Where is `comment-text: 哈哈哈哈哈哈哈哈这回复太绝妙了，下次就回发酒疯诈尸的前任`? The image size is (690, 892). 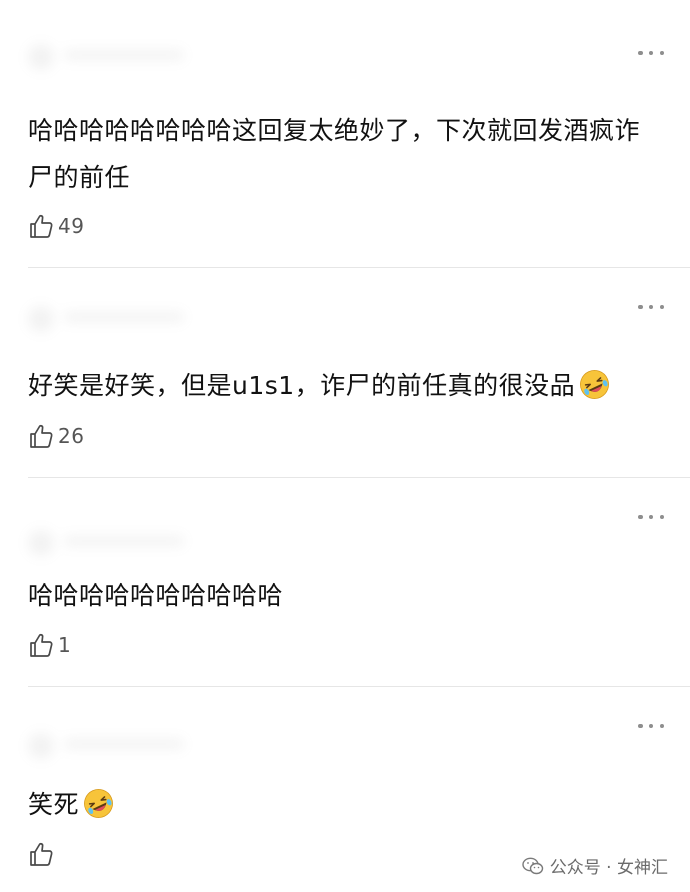 comment-text: 哈哈哈哈哈哈哈哈这回复太绝妙了，下次就回发酒疯诈尸的前任 is located at coordinates (343, 154).